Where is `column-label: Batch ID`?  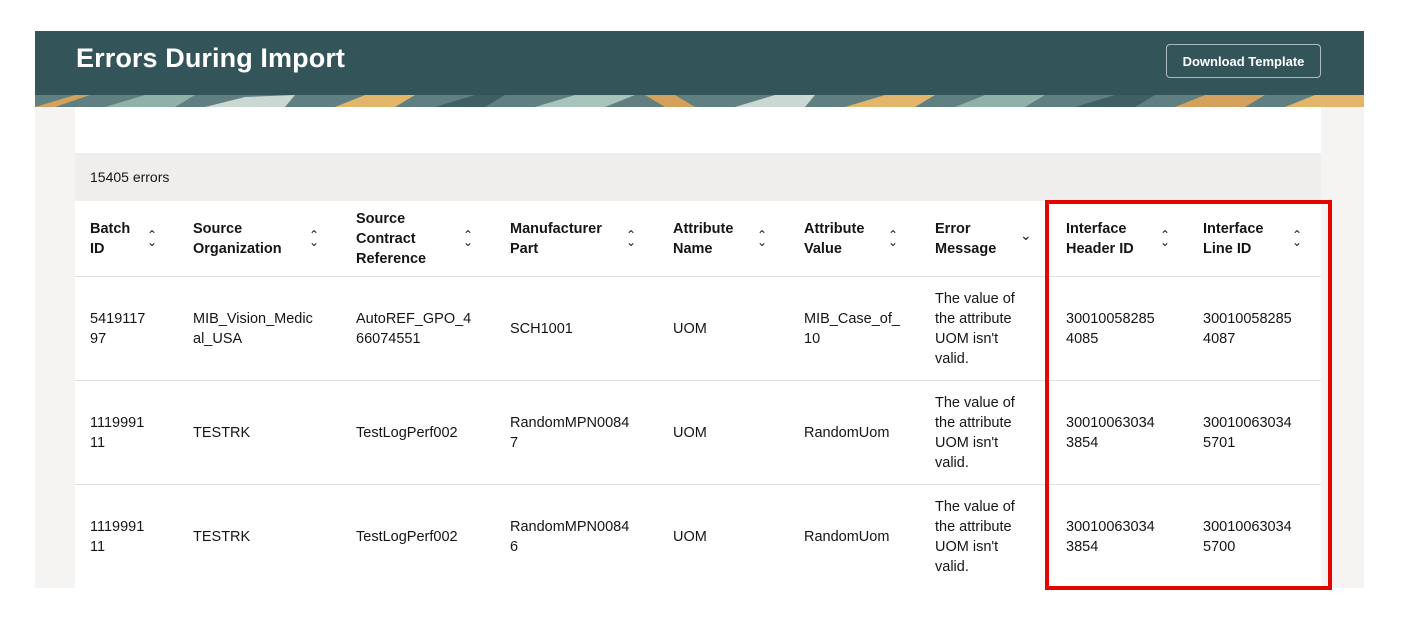
column-label: Batch ID is located at coordinates (110, 239).